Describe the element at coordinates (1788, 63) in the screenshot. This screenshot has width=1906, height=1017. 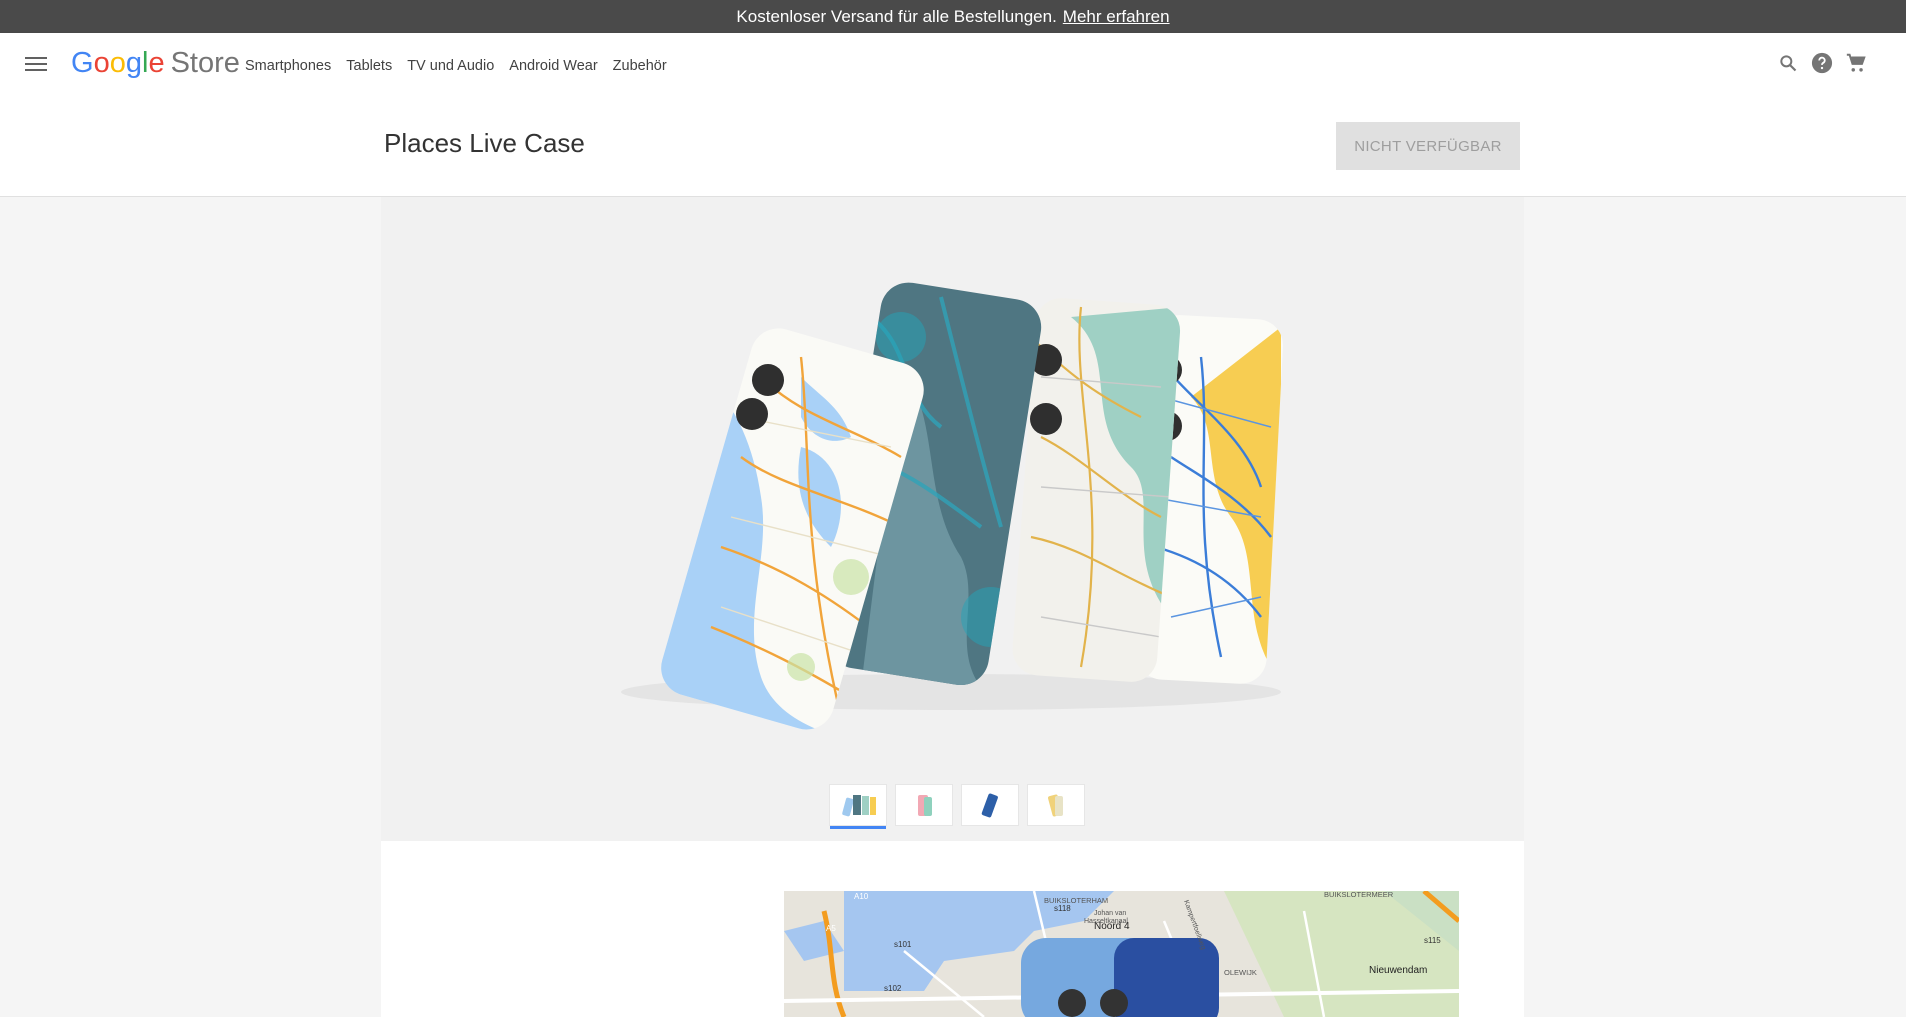
I see `search-icon` at that location.